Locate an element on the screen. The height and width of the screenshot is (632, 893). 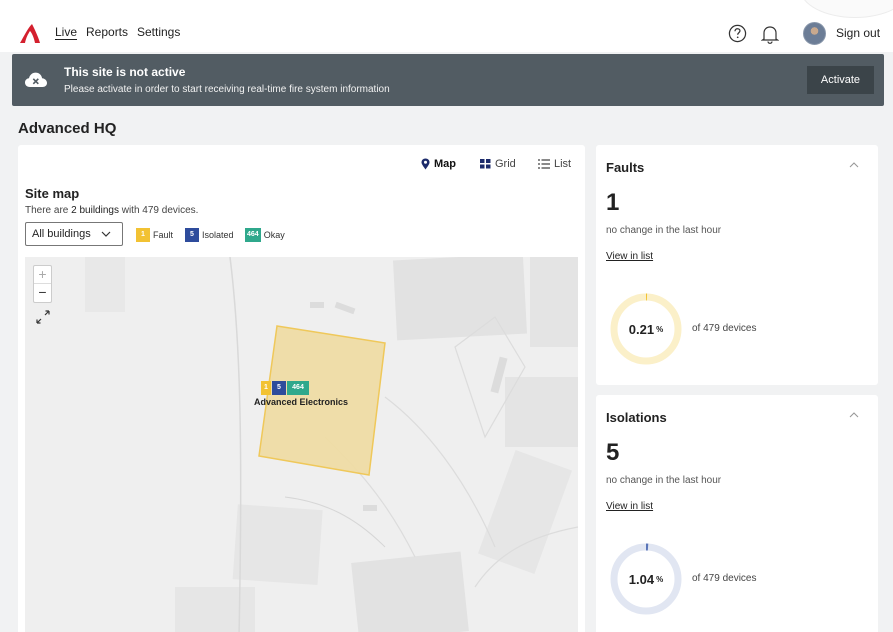
faults-change-text: no change in the last hour is located at coordinates (664, 230).